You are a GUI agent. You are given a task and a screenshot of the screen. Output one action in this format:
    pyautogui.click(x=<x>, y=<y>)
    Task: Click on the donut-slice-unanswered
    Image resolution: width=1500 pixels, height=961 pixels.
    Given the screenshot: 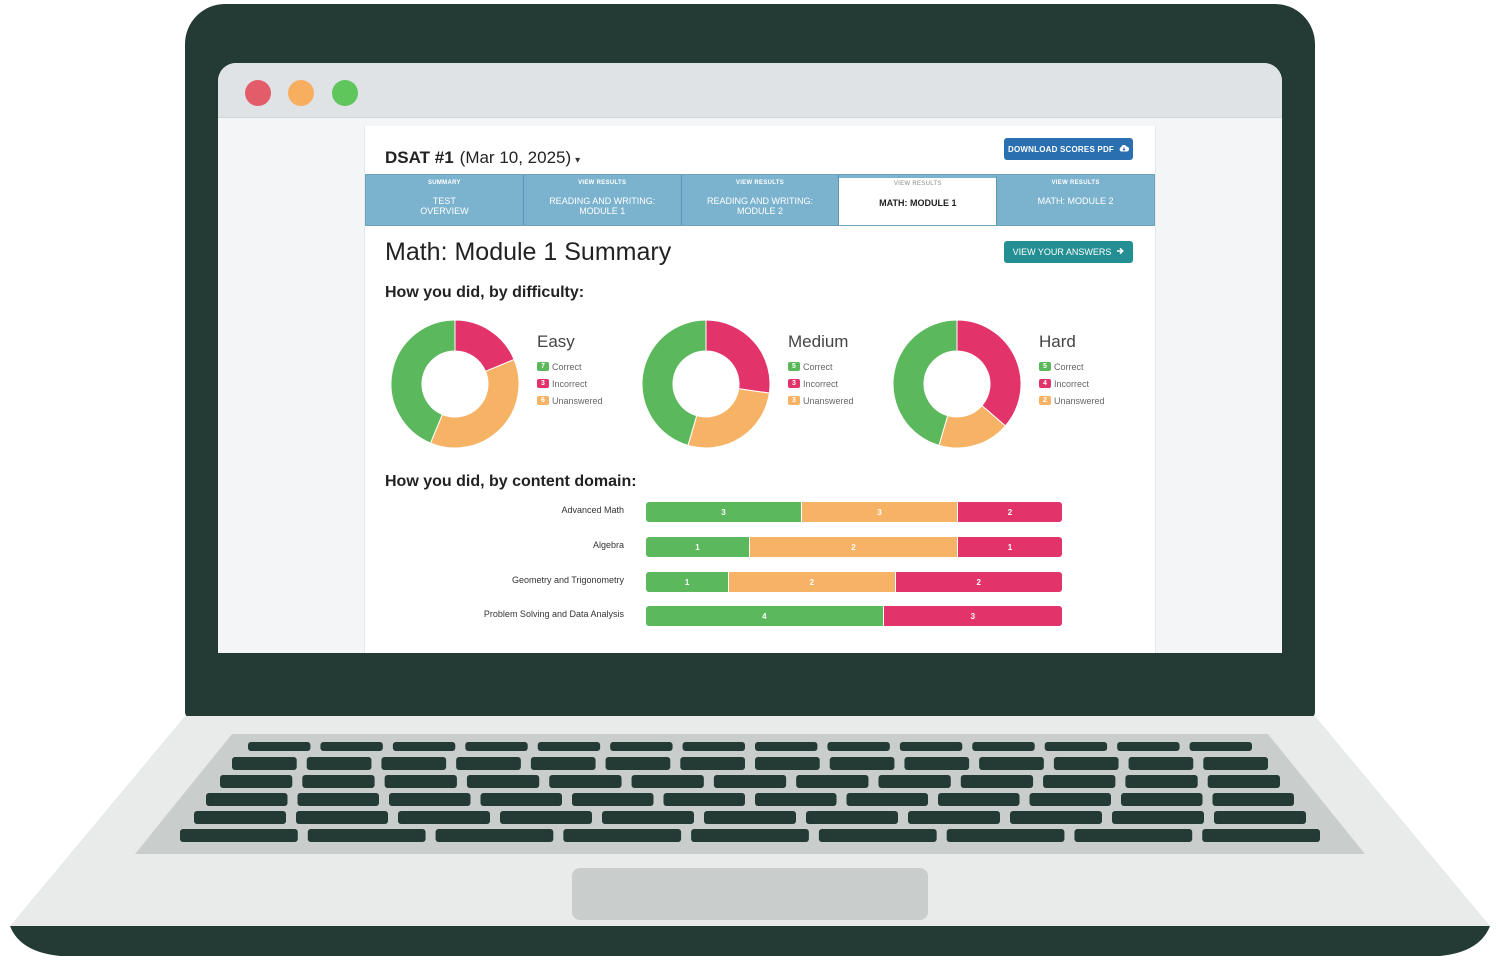 What is the action you would take?
    pyautogui.click(x=474, y=403)
    